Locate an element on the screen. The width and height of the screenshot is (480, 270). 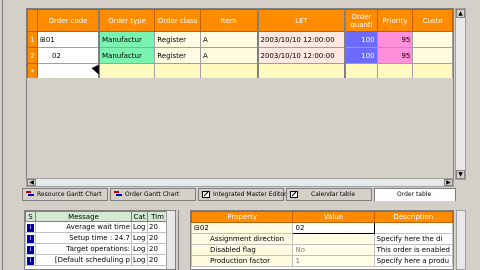
cell-order-code: ⊞01 is located at coordinates (68, 39).